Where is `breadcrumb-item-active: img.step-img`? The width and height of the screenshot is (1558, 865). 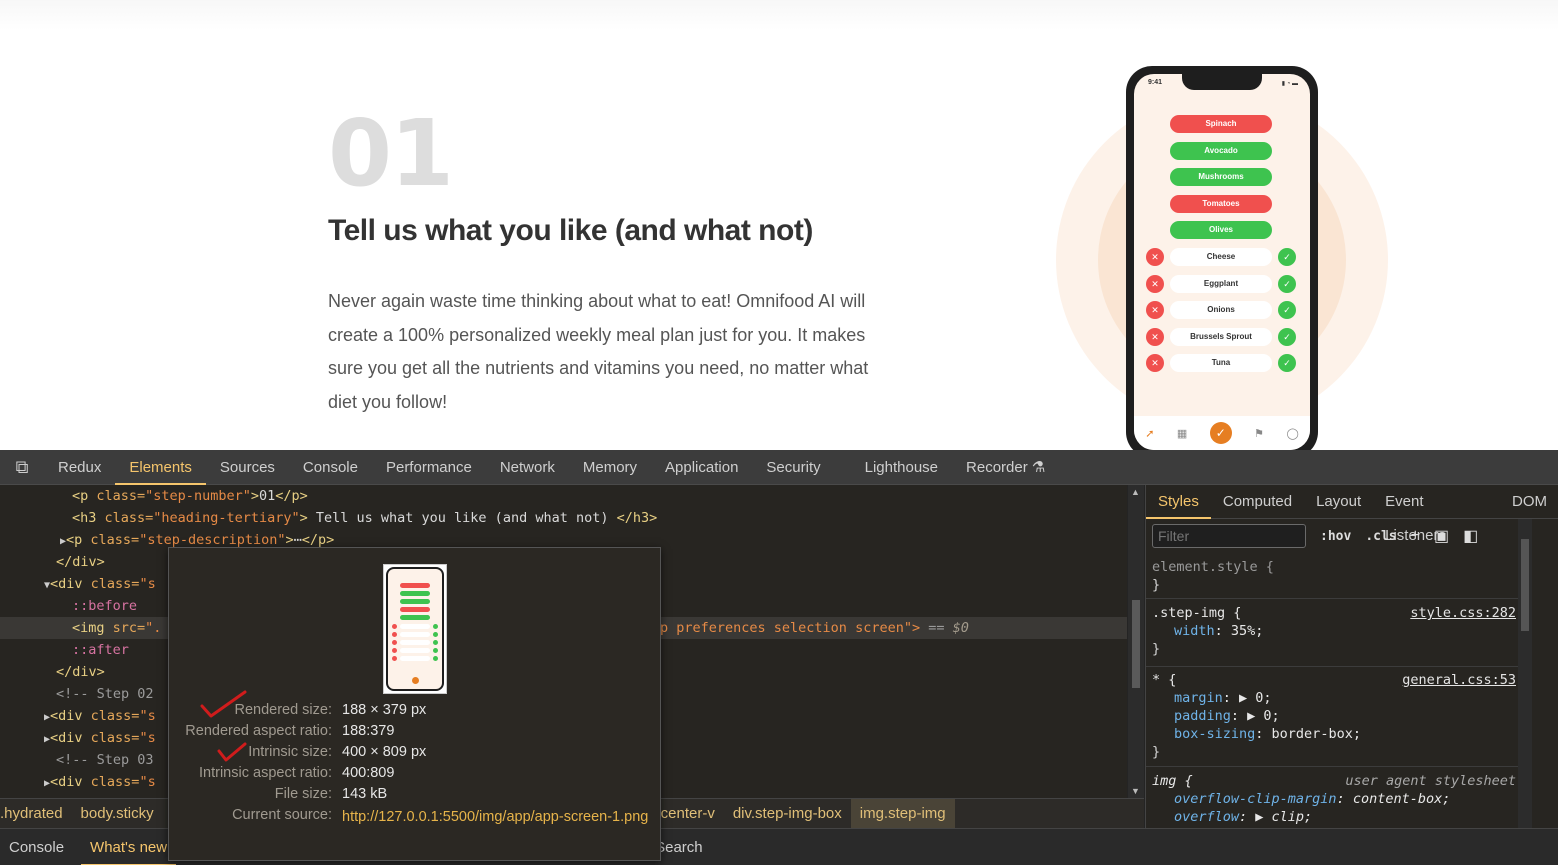 breadcrumb-item-active: img.step-img is located at coordinates (902, 813).